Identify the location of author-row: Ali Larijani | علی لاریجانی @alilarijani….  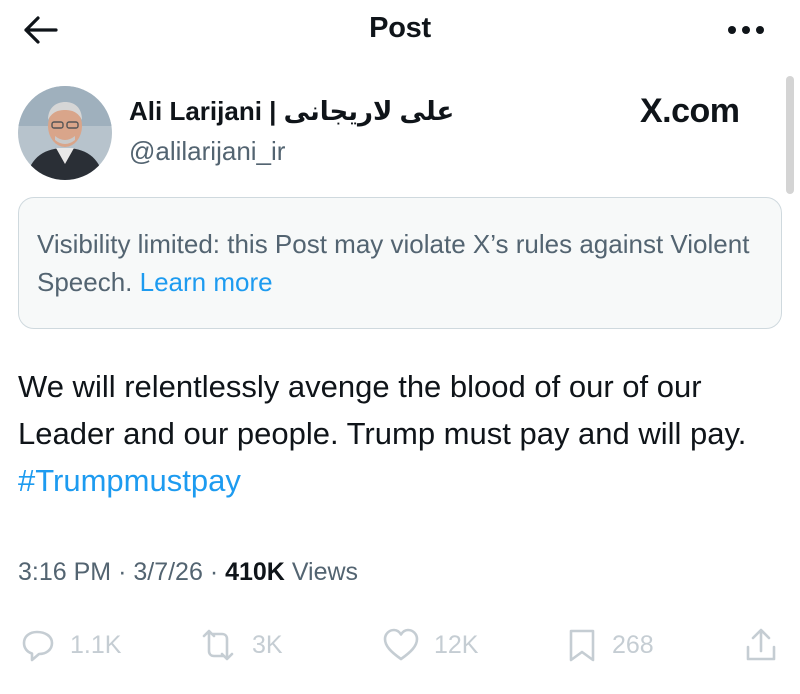
(398, 134).